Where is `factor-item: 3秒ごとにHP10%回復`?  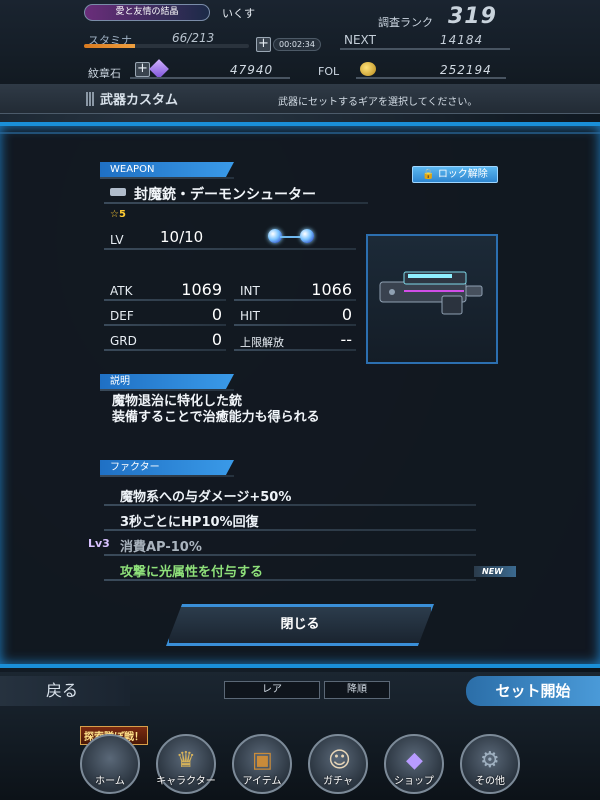
factor-item: 3秒ごとにHP10%回復 is located at coordinates (189, 522).